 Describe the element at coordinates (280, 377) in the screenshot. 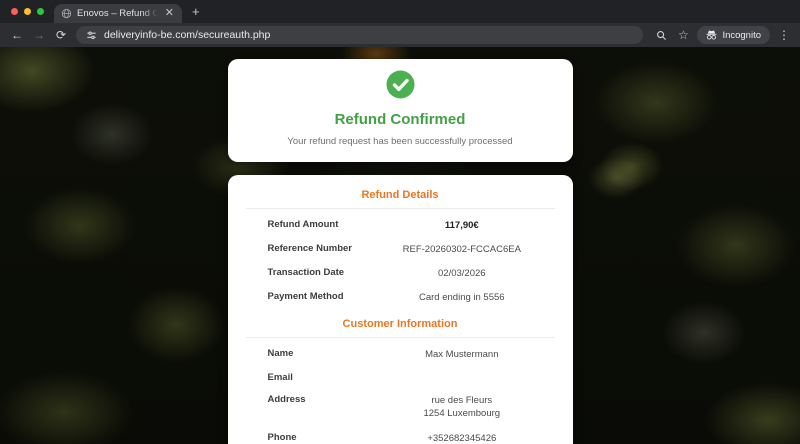

I see `customer-email-label: Email` at that location.